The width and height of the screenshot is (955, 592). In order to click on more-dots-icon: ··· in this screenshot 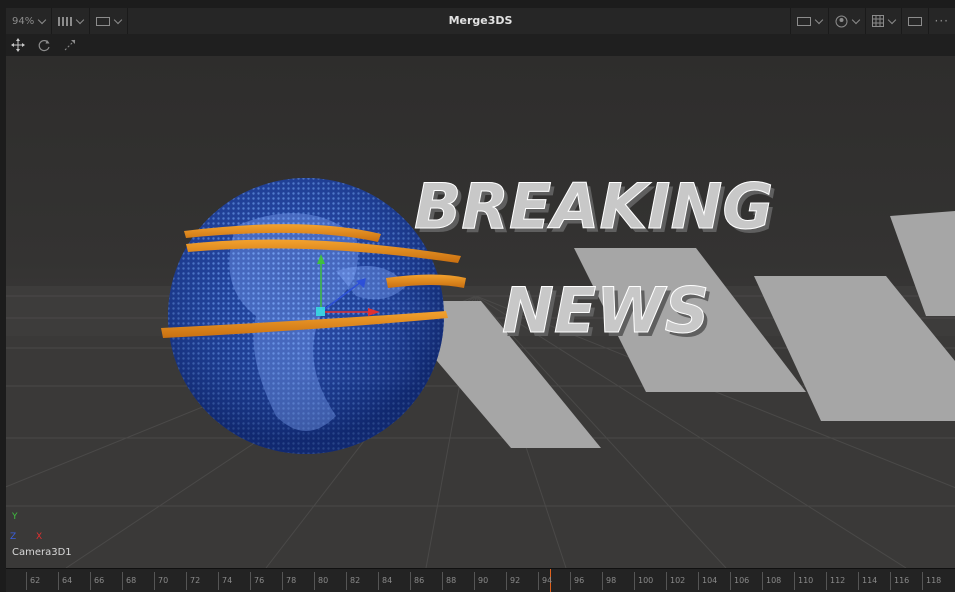, I will do `click(941, 21)`.